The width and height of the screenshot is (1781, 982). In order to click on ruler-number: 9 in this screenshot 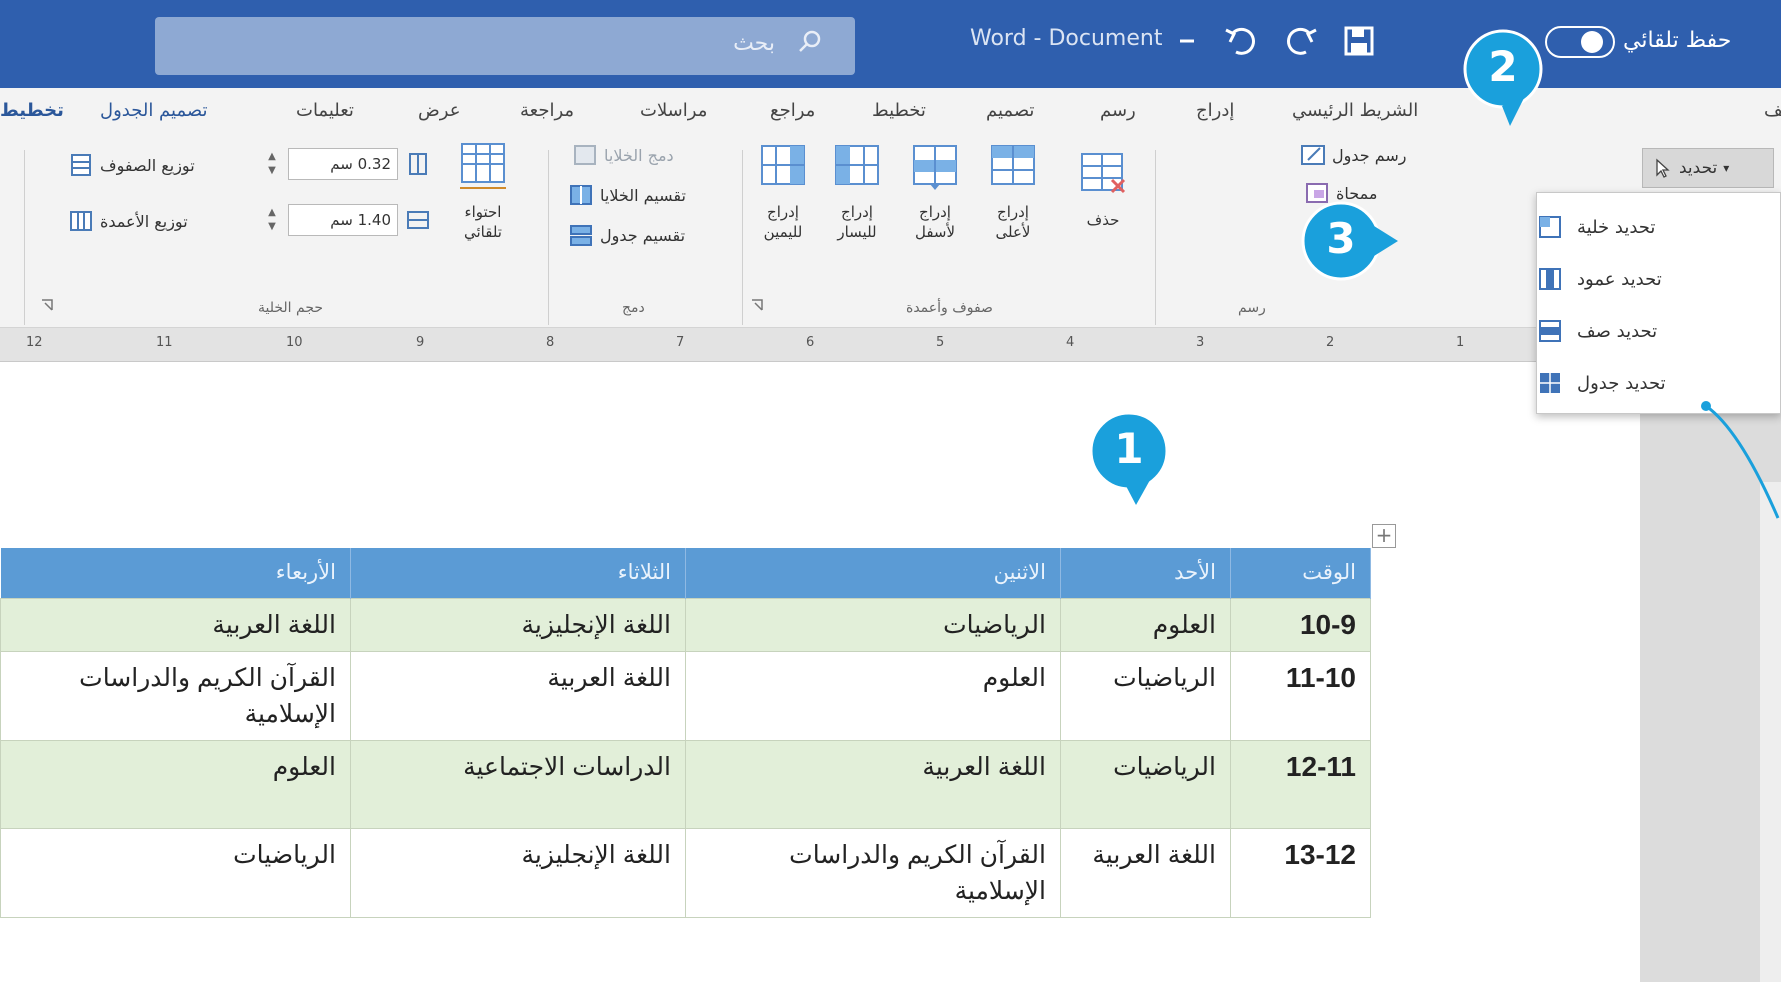, I will do `click(420, 342)`.